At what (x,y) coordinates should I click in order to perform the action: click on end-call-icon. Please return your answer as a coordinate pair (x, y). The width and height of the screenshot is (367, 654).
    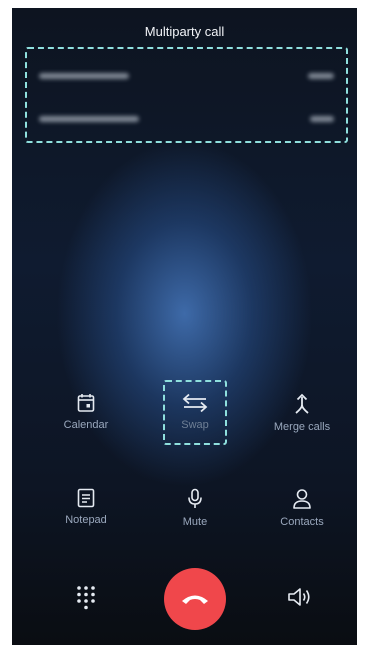
    Looking at the image, I should click on (195, 599).